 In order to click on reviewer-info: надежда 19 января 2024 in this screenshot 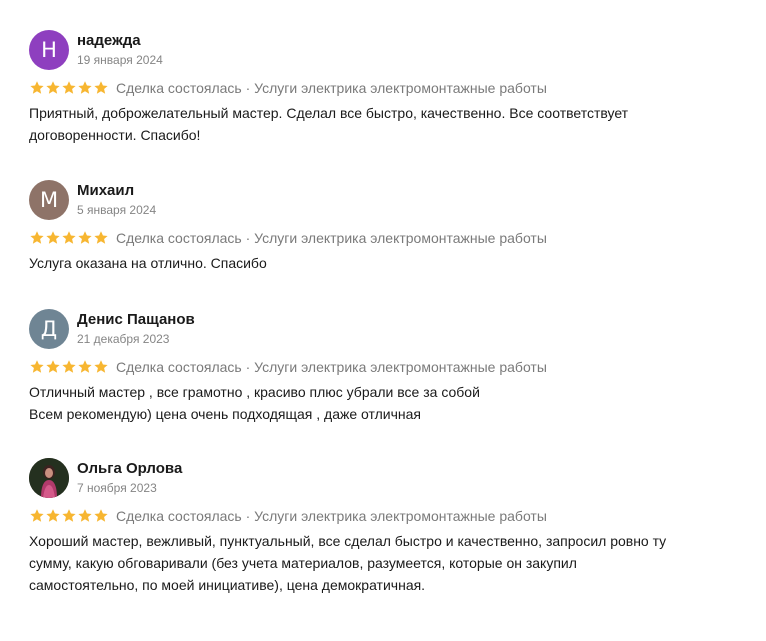, I will do `click(120, 50)`.